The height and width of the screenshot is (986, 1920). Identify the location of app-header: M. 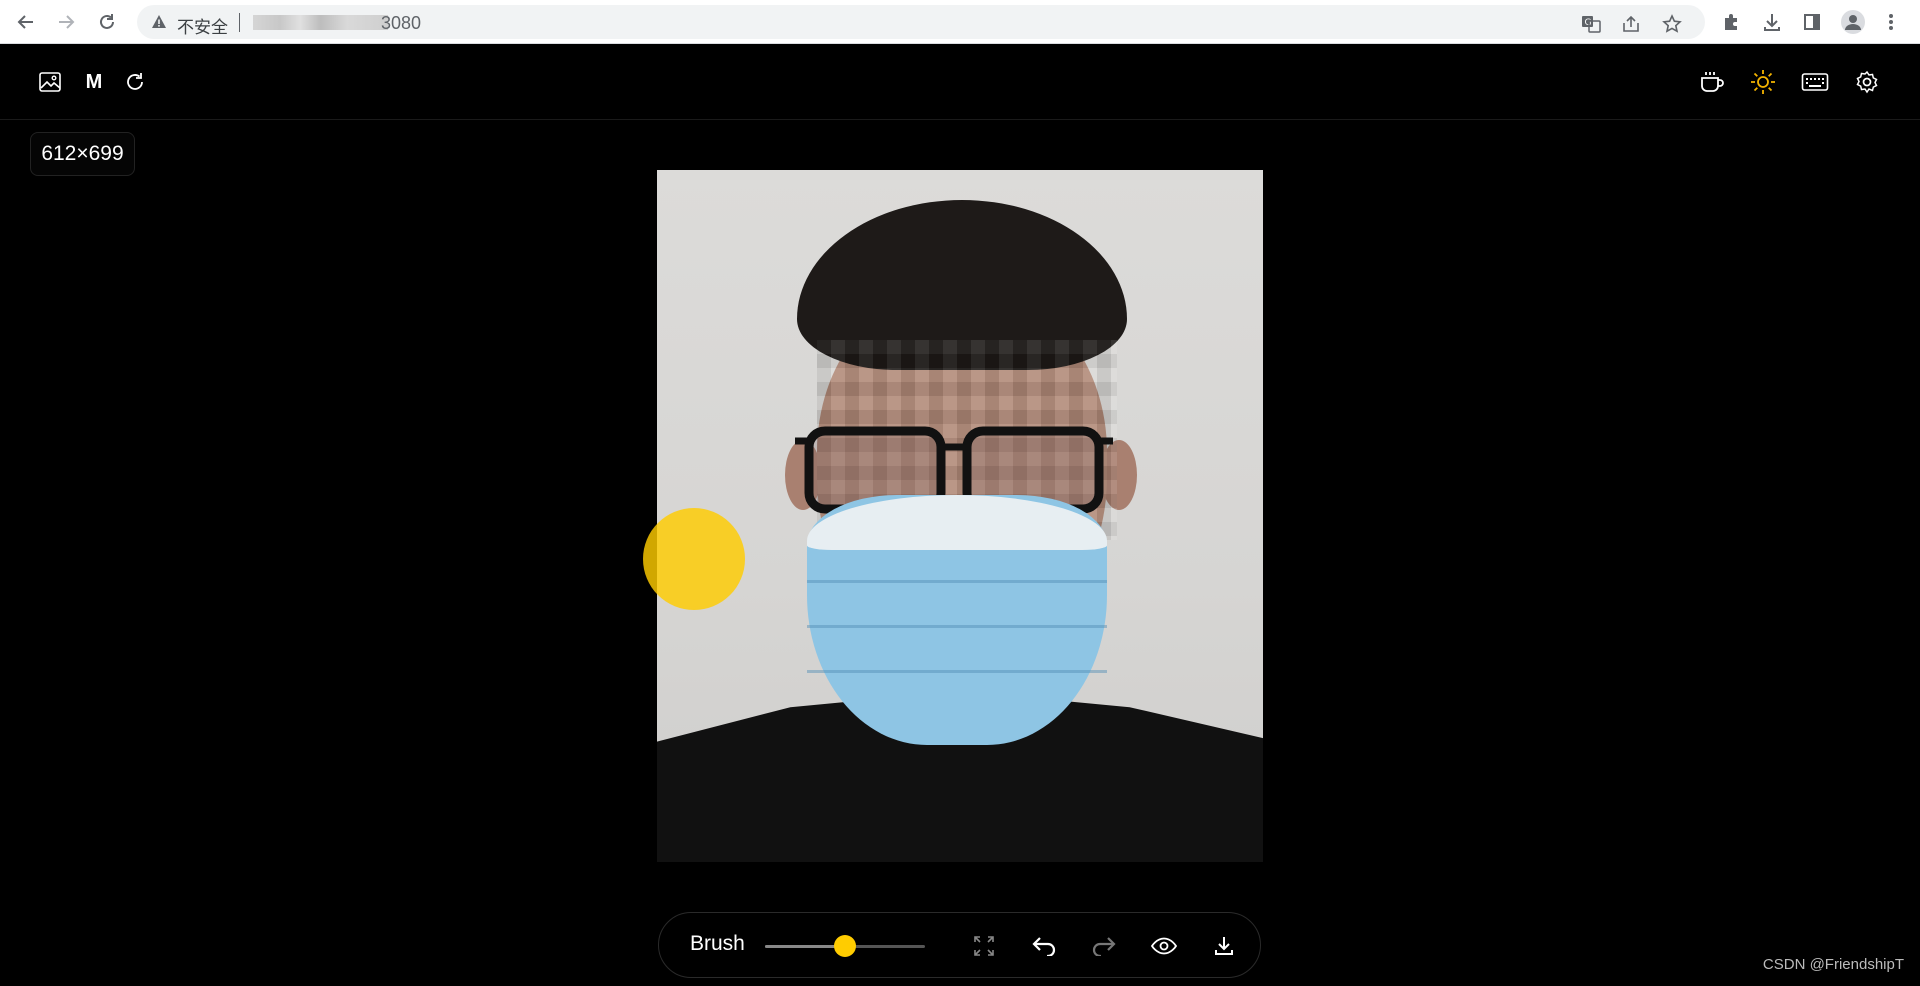
(960, 82).